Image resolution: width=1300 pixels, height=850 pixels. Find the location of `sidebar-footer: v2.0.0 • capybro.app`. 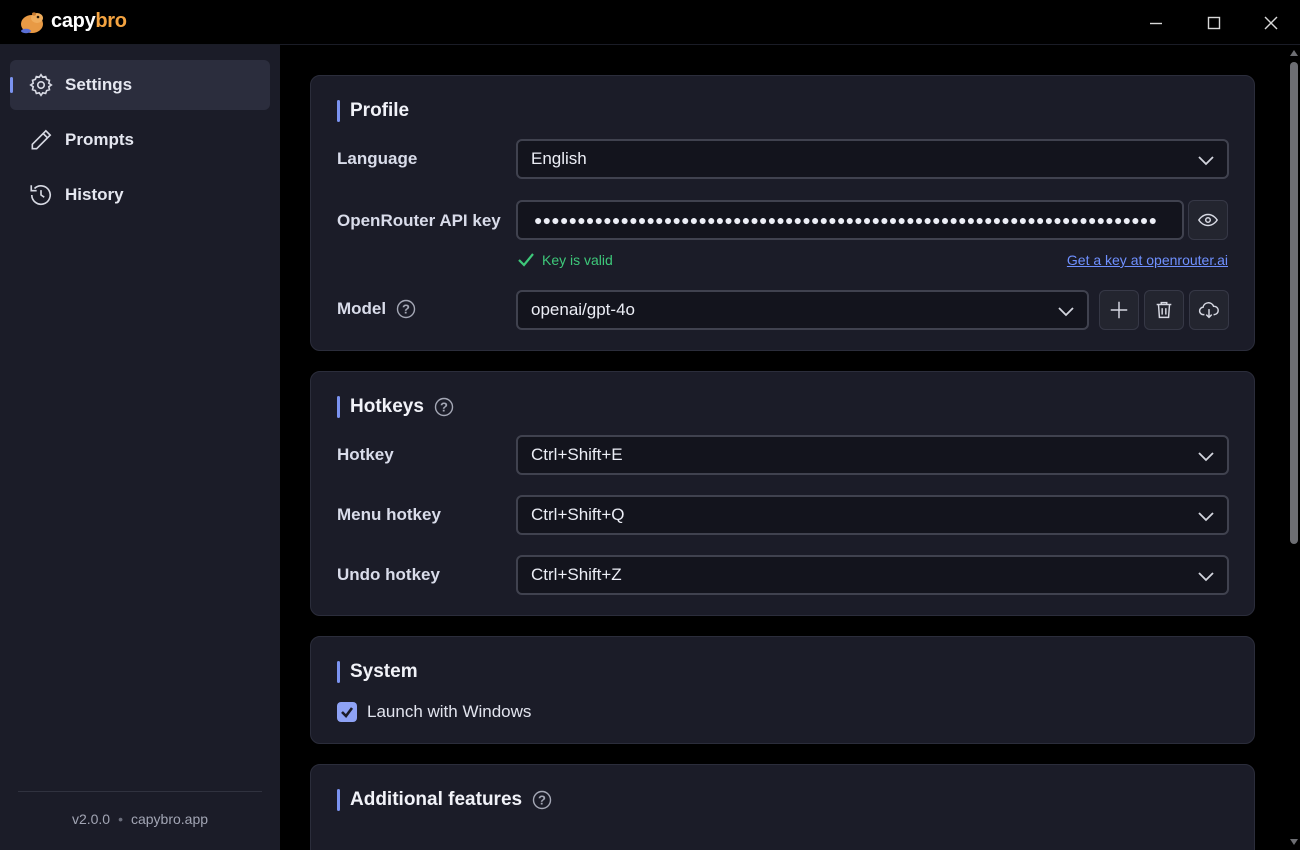

sidebar-footer: v2.0.0 • capybro.app is located at coordinates (140, 819).